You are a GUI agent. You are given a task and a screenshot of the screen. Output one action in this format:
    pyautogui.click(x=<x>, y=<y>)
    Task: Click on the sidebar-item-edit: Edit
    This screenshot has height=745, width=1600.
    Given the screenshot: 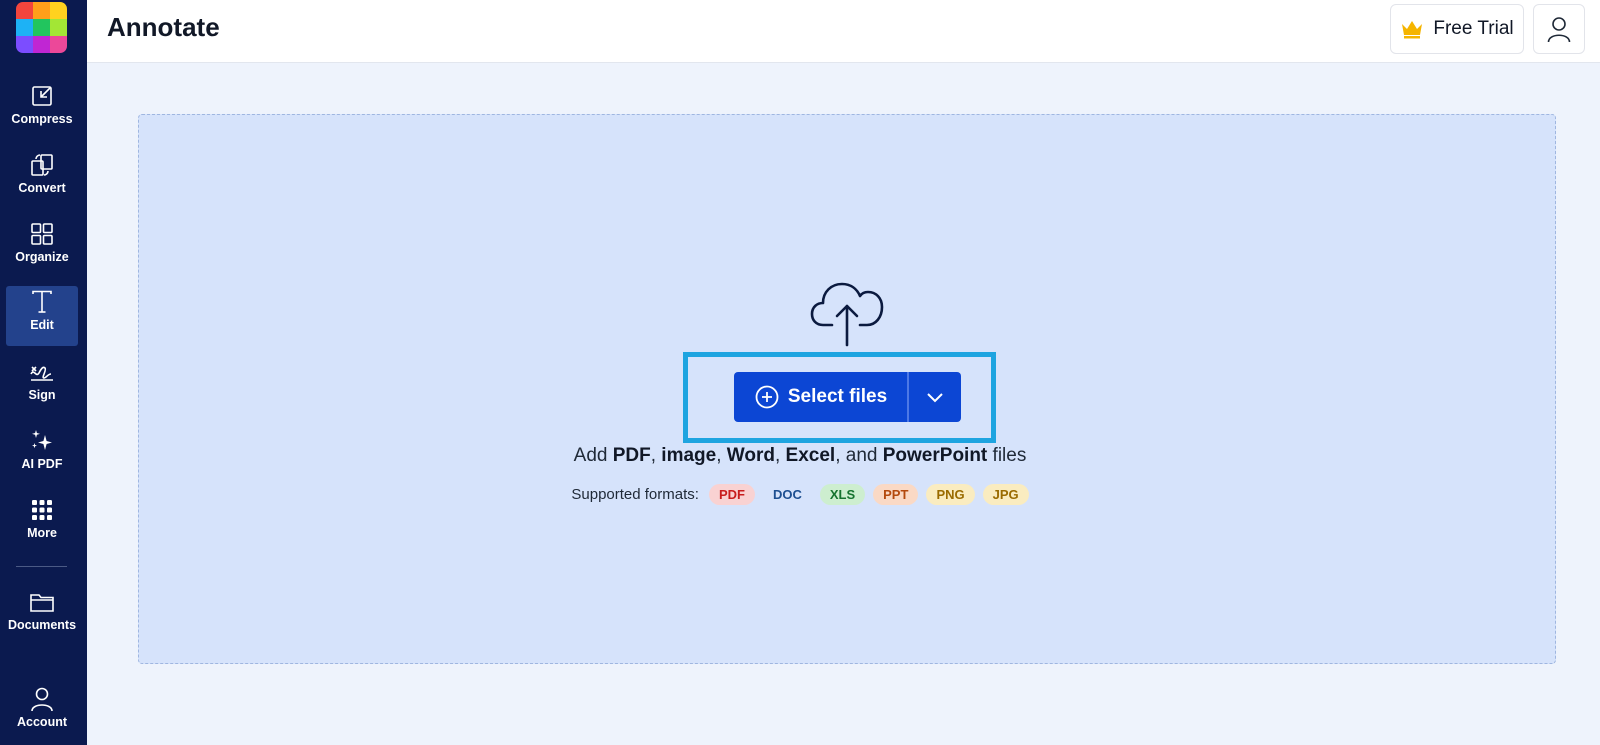 What is the action you would take?
    pyautogui.click(x=42, y=316)
    